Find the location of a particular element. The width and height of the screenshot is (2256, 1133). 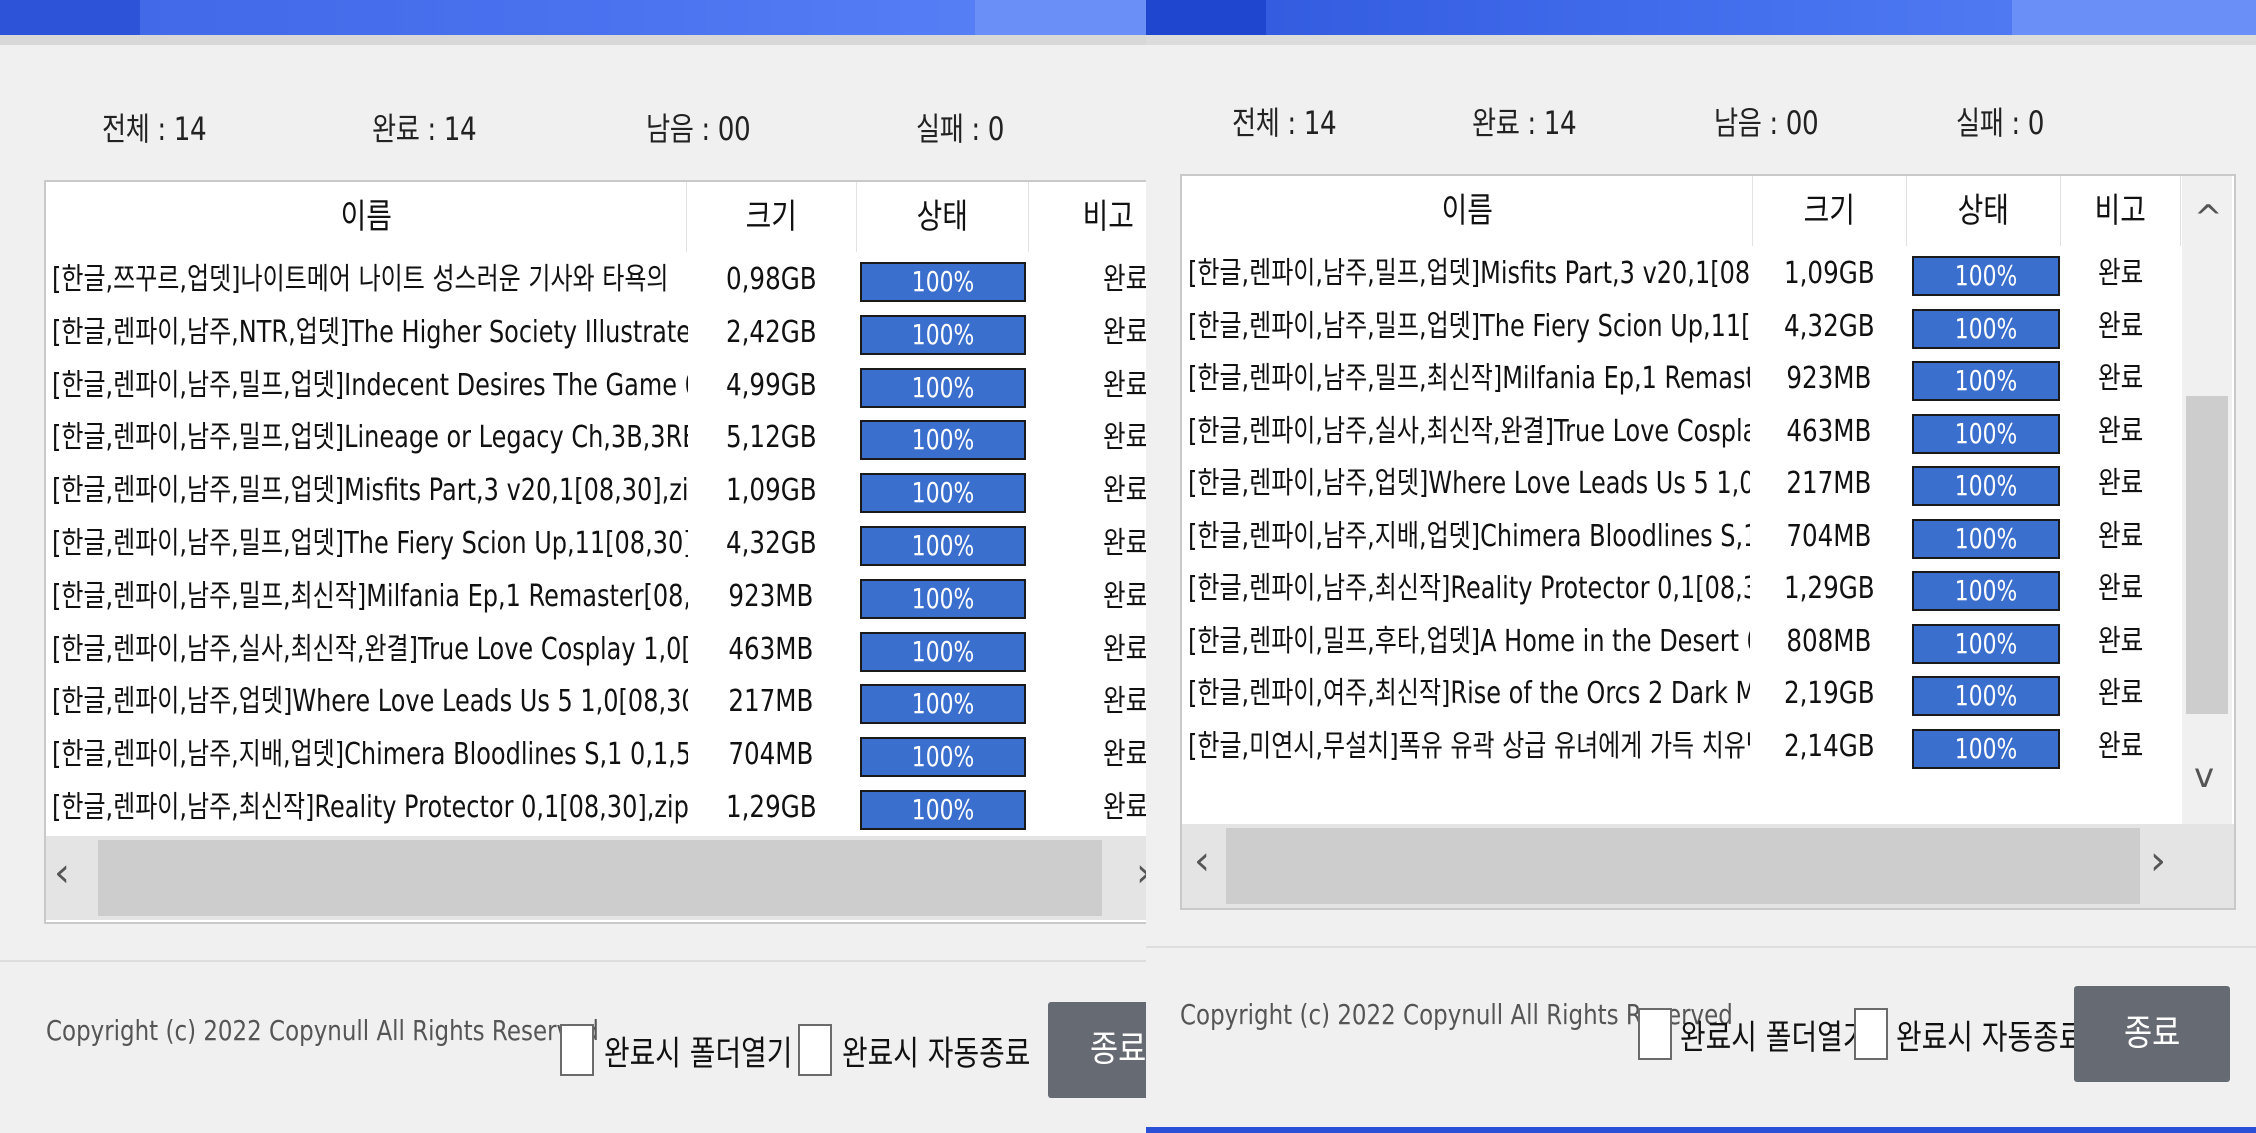

stat-remaining: 남음 : 00 is located at coordinates (698, 129).